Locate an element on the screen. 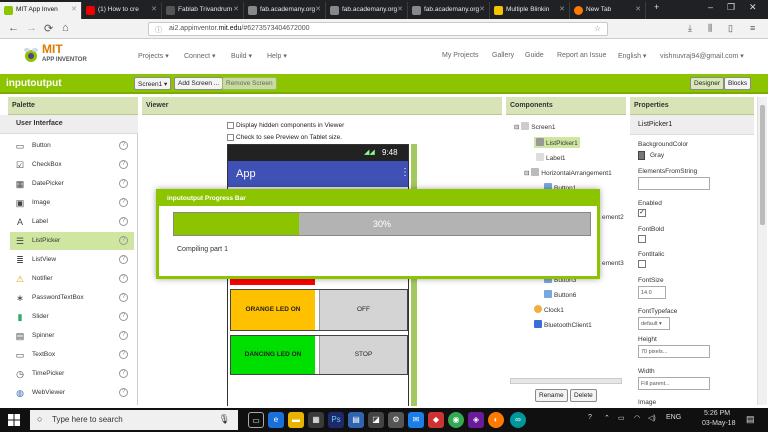 This screenshot has width=768, height=432. forward-icon: → is located at coordinates (31, 28).